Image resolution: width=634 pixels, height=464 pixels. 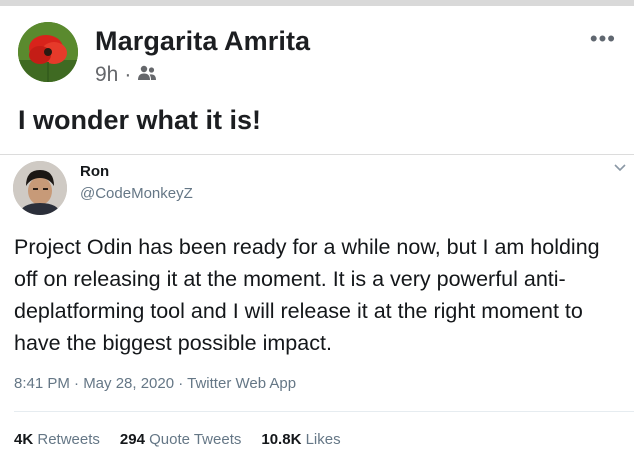 I want to click on quote-tweets-stat: 294 Quote Tweets, so click(x=180, y=439).